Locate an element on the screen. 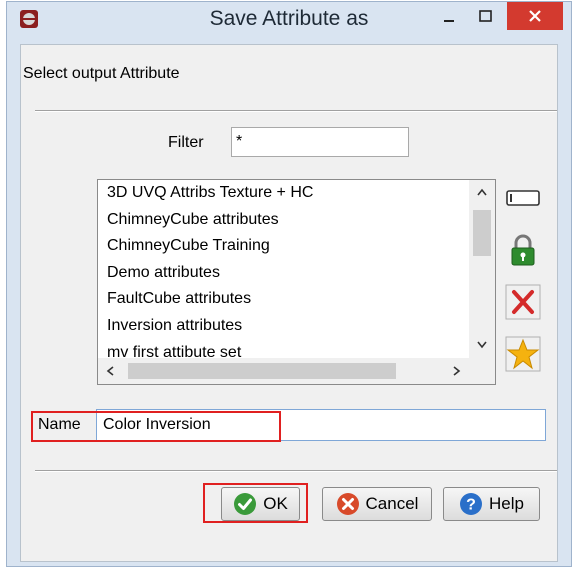 The width and height of the screenshot is (577, 572). close-icon is located at coordinates (535, 16).